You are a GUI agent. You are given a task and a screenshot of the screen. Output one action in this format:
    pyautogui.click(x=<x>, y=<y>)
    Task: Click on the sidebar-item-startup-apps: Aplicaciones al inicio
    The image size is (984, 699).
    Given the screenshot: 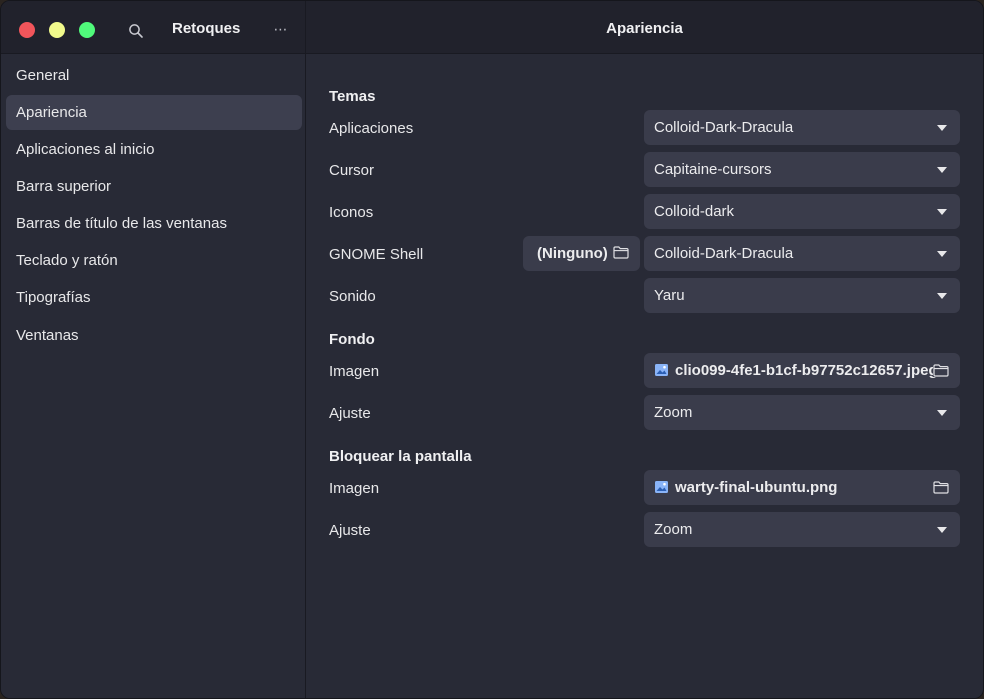 What is the action you would take?
    pyautogui.click(x=154, y=149)
    